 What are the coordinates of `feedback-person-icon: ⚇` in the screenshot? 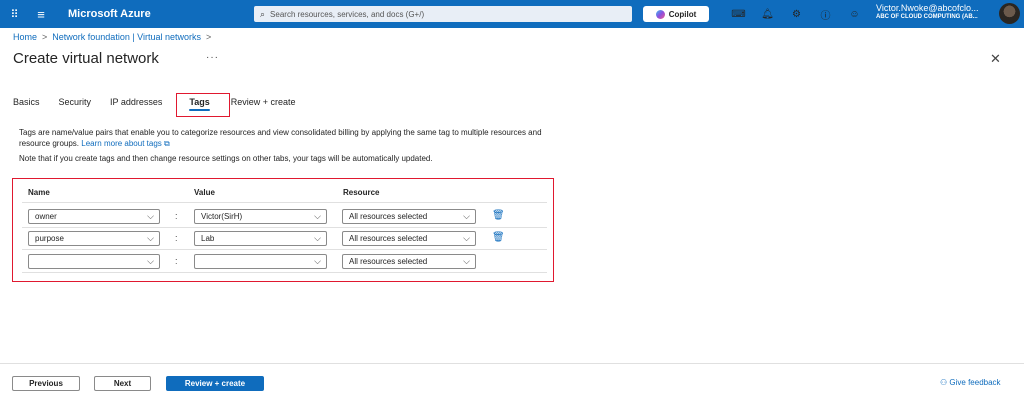 It's located at (944, 382).